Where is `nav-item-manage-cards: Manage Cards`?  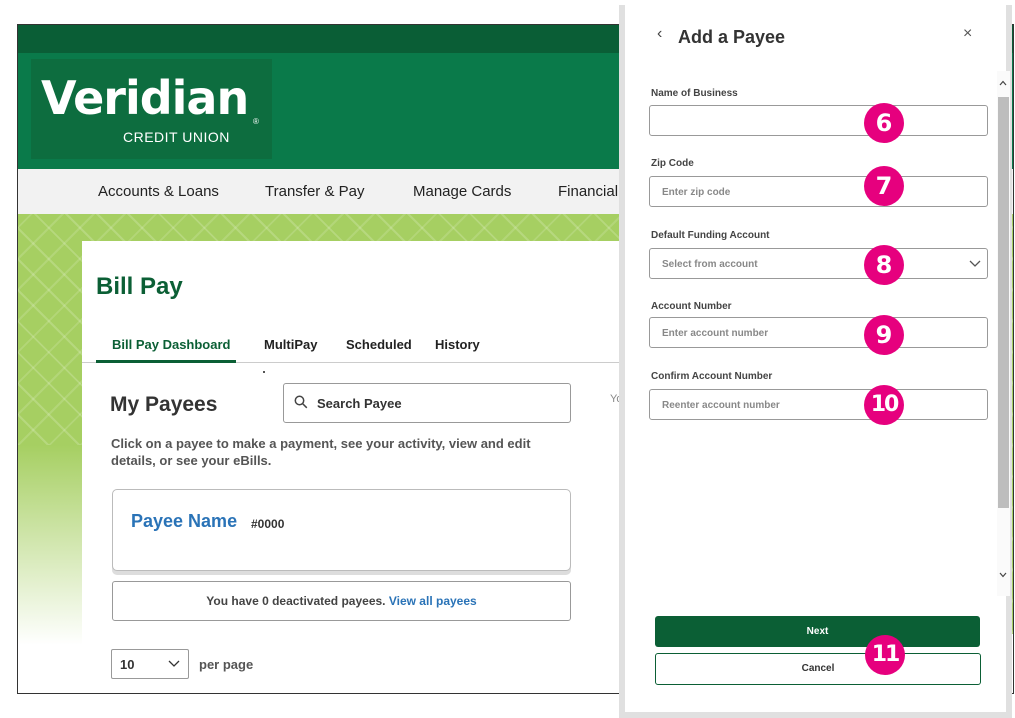 nav-item-manage-cards: Manage Cards is located at coordinates (462, 191).